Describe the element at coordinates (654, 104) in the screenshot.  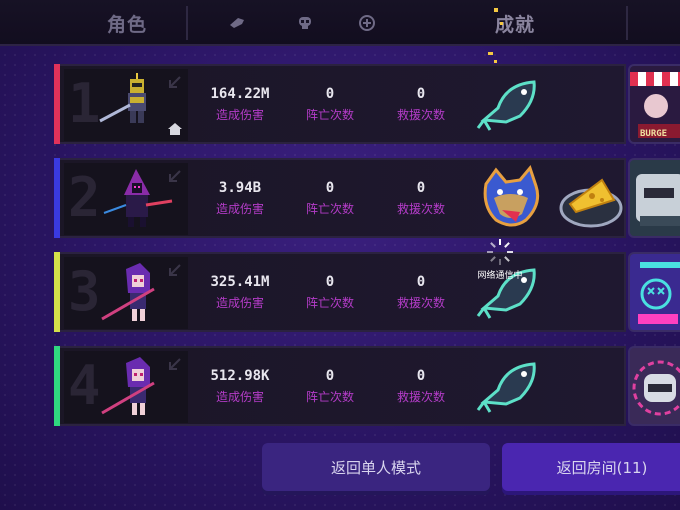
I see `side-card-shop: BURGE` at that location.